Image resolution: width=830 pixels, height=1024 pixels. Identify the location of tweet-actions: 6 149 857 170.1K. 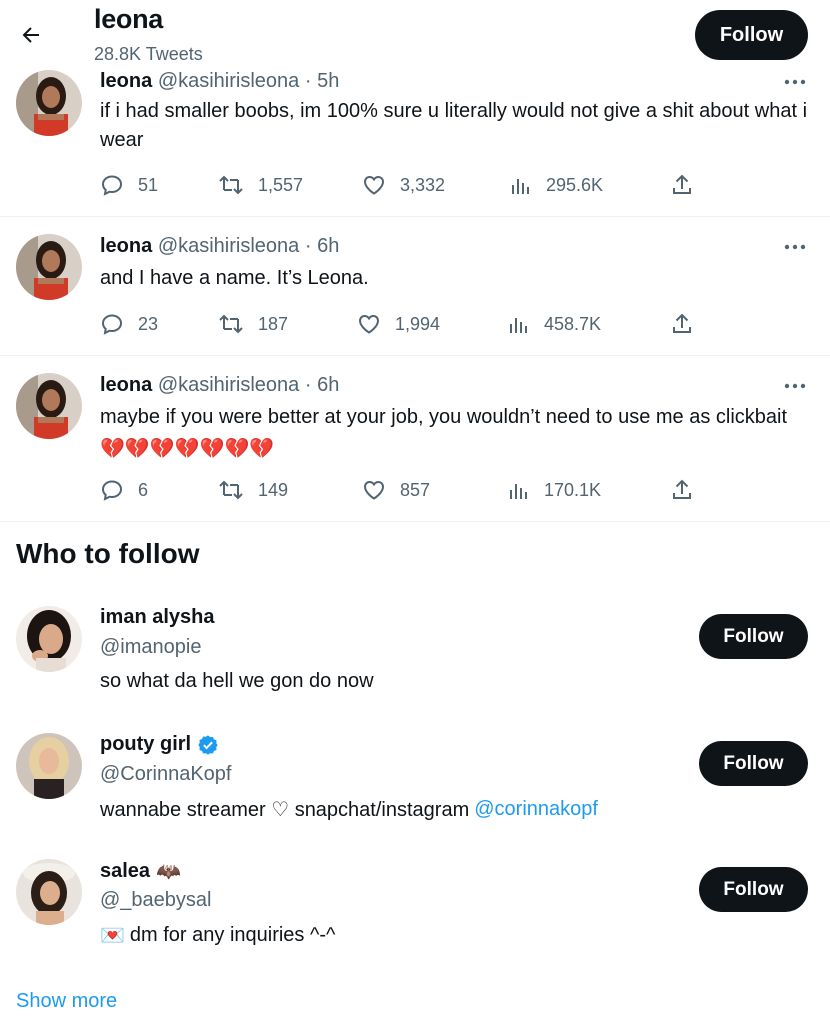
(410, 490).